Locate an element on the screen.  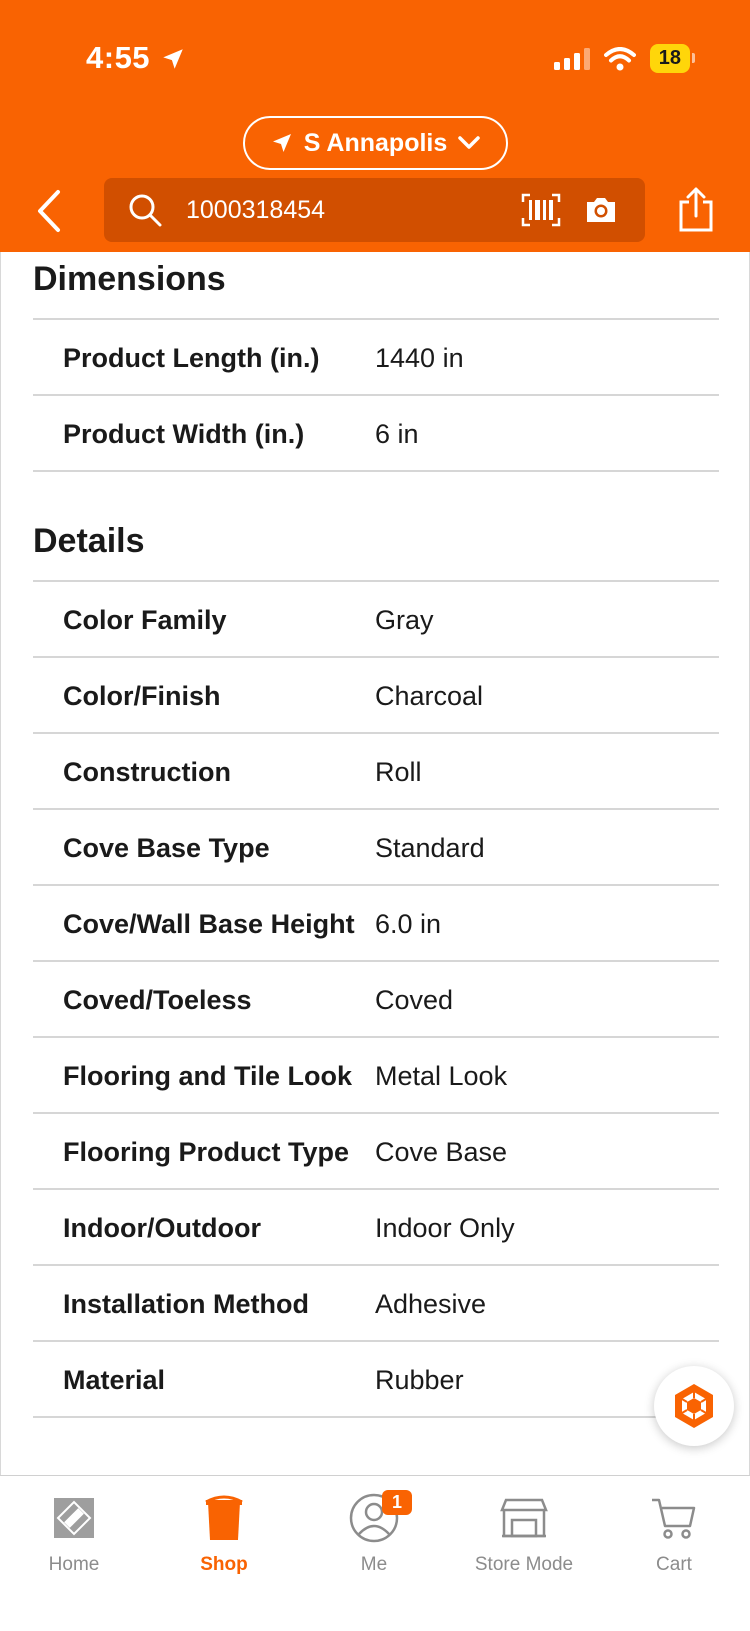
nav-label: Cart is located at coordinates (674, 1564).